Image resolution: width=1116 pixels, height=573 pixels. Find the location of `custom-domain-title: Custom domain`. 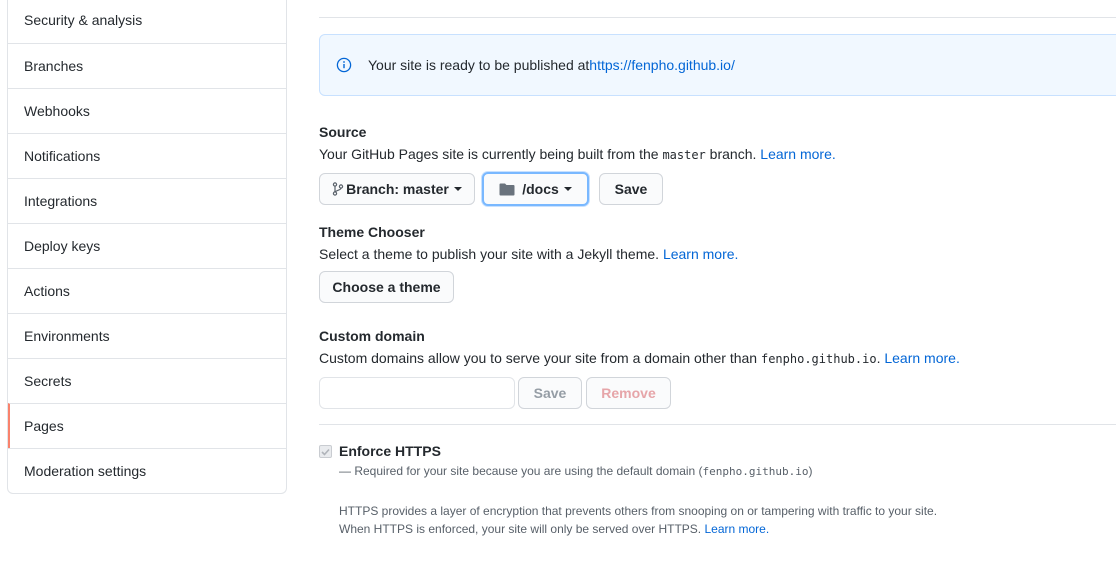

custom-domain-title: Custom domain is located at coordinates (372, 336).